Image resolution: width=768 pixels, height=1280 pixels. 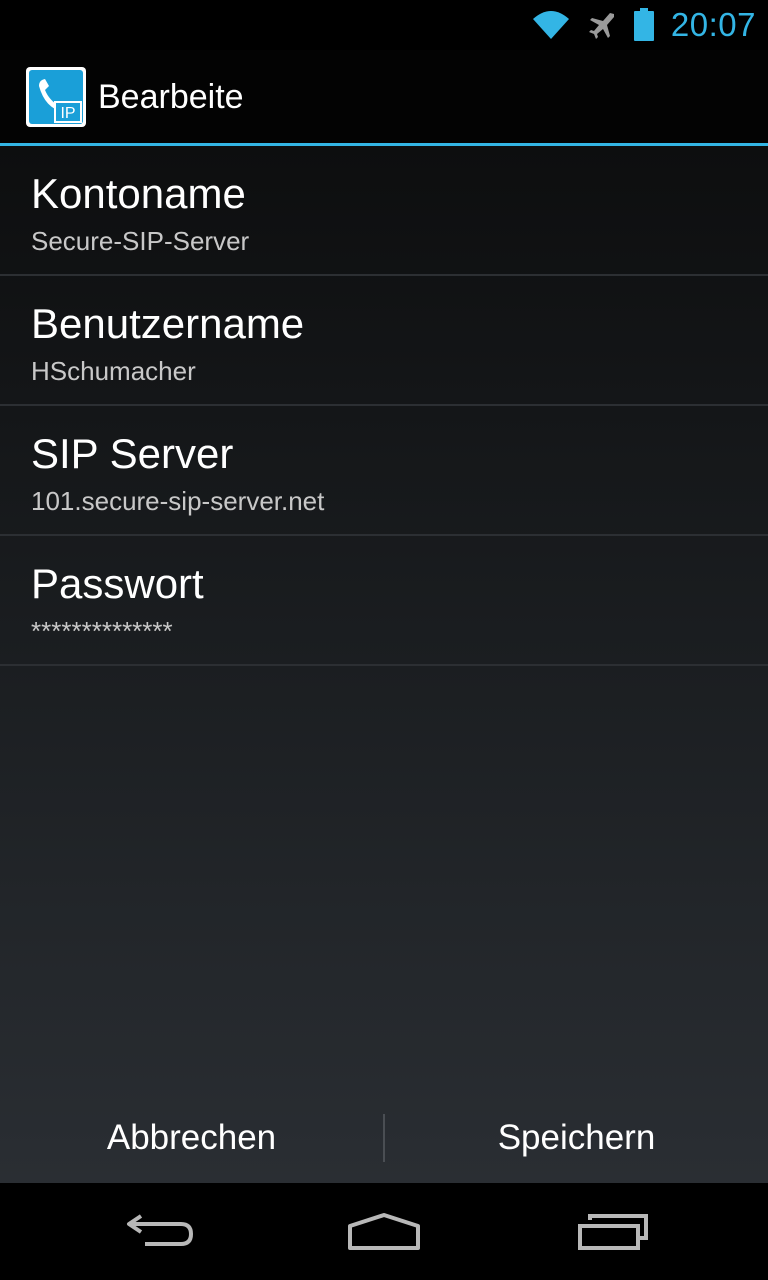 I want to click on pref-summary: Secure-SIP-Server, so click(x=140, y=241).